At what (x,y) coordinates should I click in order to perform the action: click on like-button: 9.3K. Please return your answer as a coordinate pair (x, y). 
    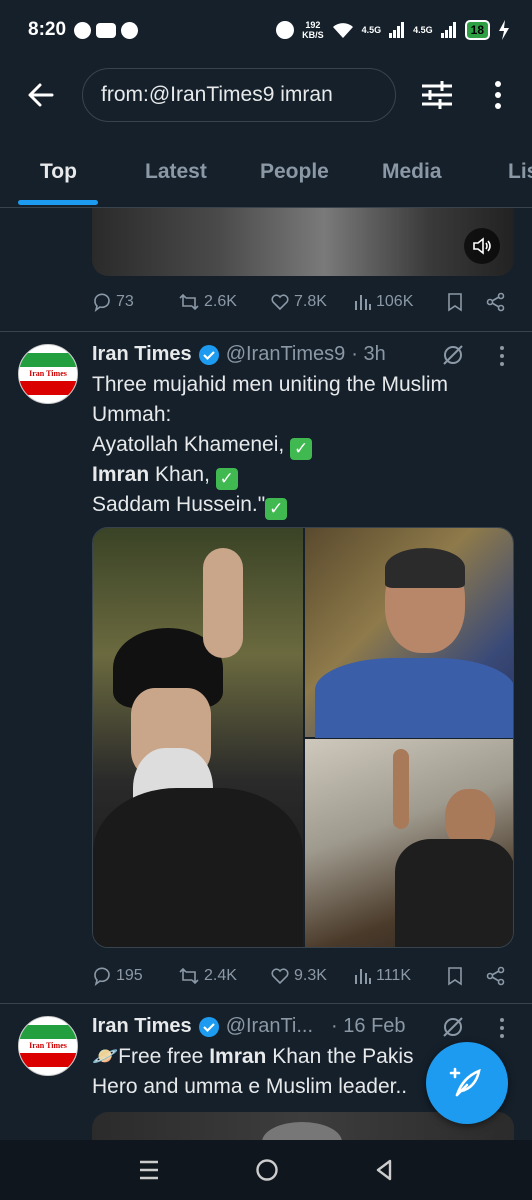
    Looking at the image, I should click on (312, 976).